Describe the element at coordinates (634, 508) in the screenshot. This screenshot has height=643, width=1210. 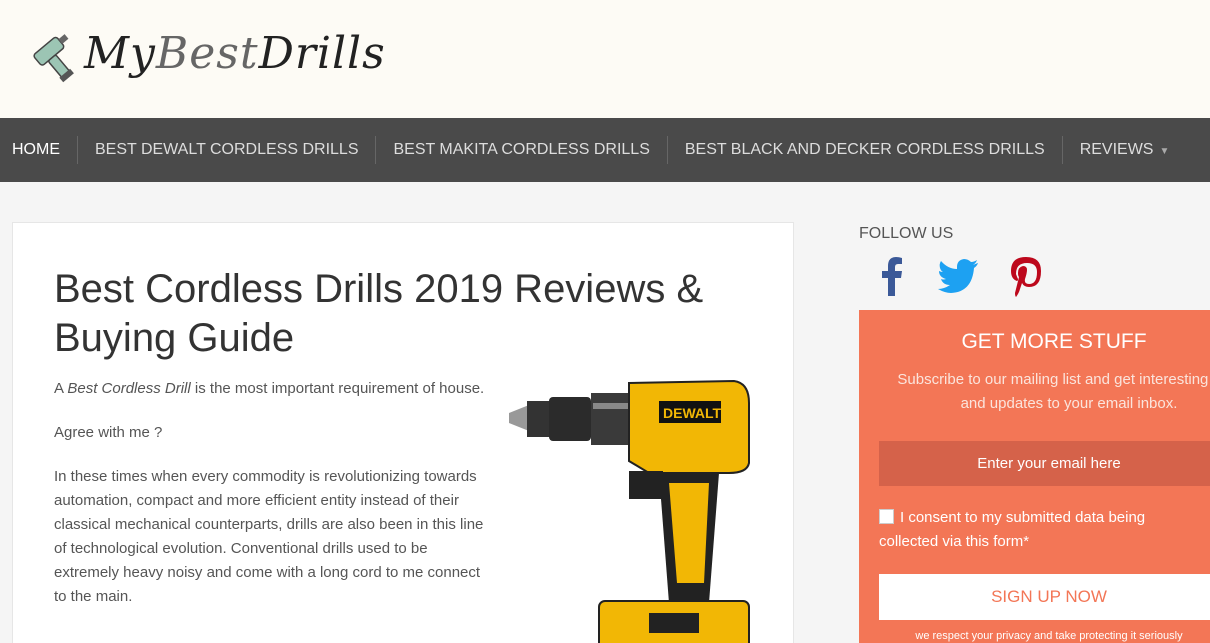
I see `drill-product-image: DEWALT` at that location.